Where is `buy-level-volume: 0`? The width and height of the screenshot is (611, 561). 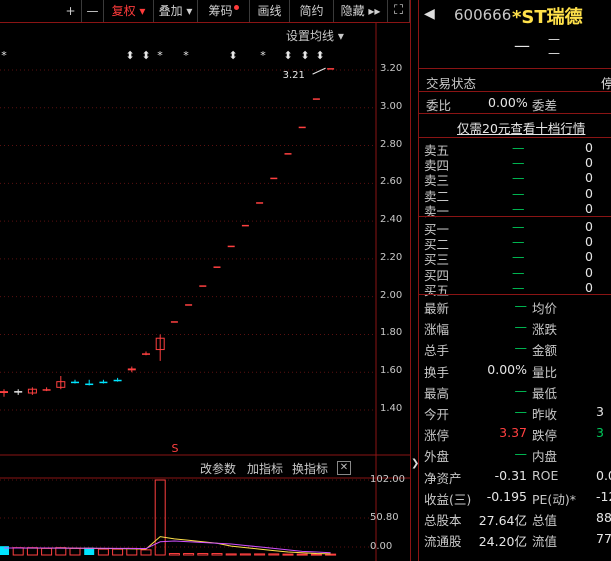
buy-level-volume: 0 is located at coordinates (589, 257).